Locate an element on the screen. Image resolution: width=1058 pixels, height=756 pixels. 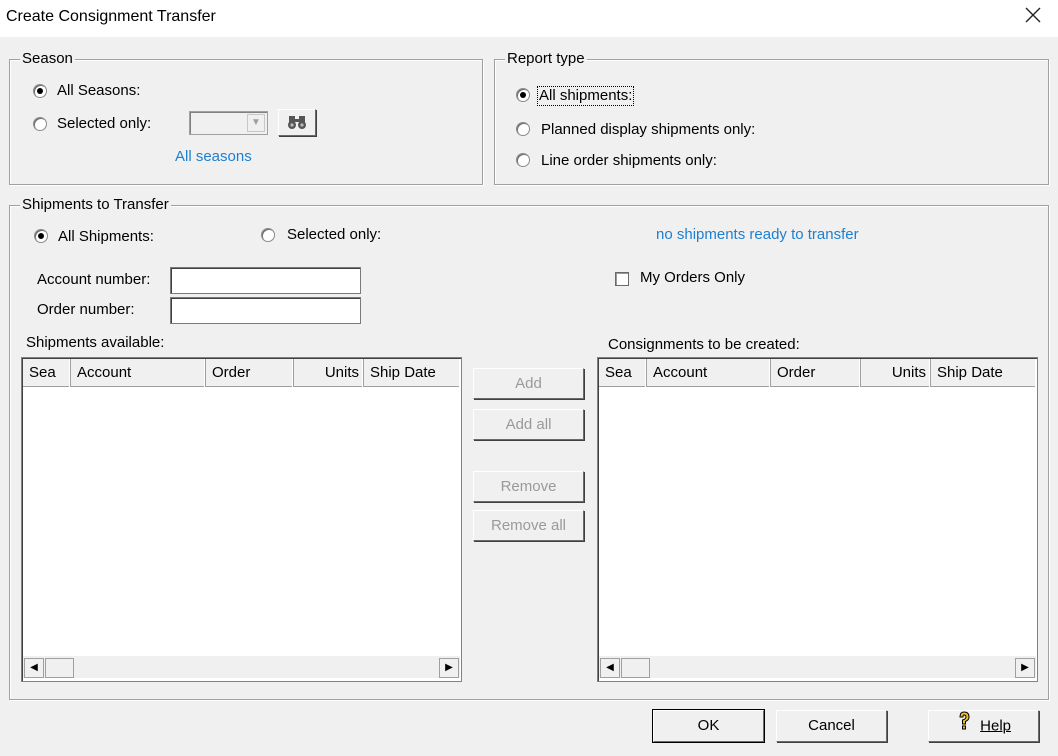
find-season-button is located at coordinates (297, 122).